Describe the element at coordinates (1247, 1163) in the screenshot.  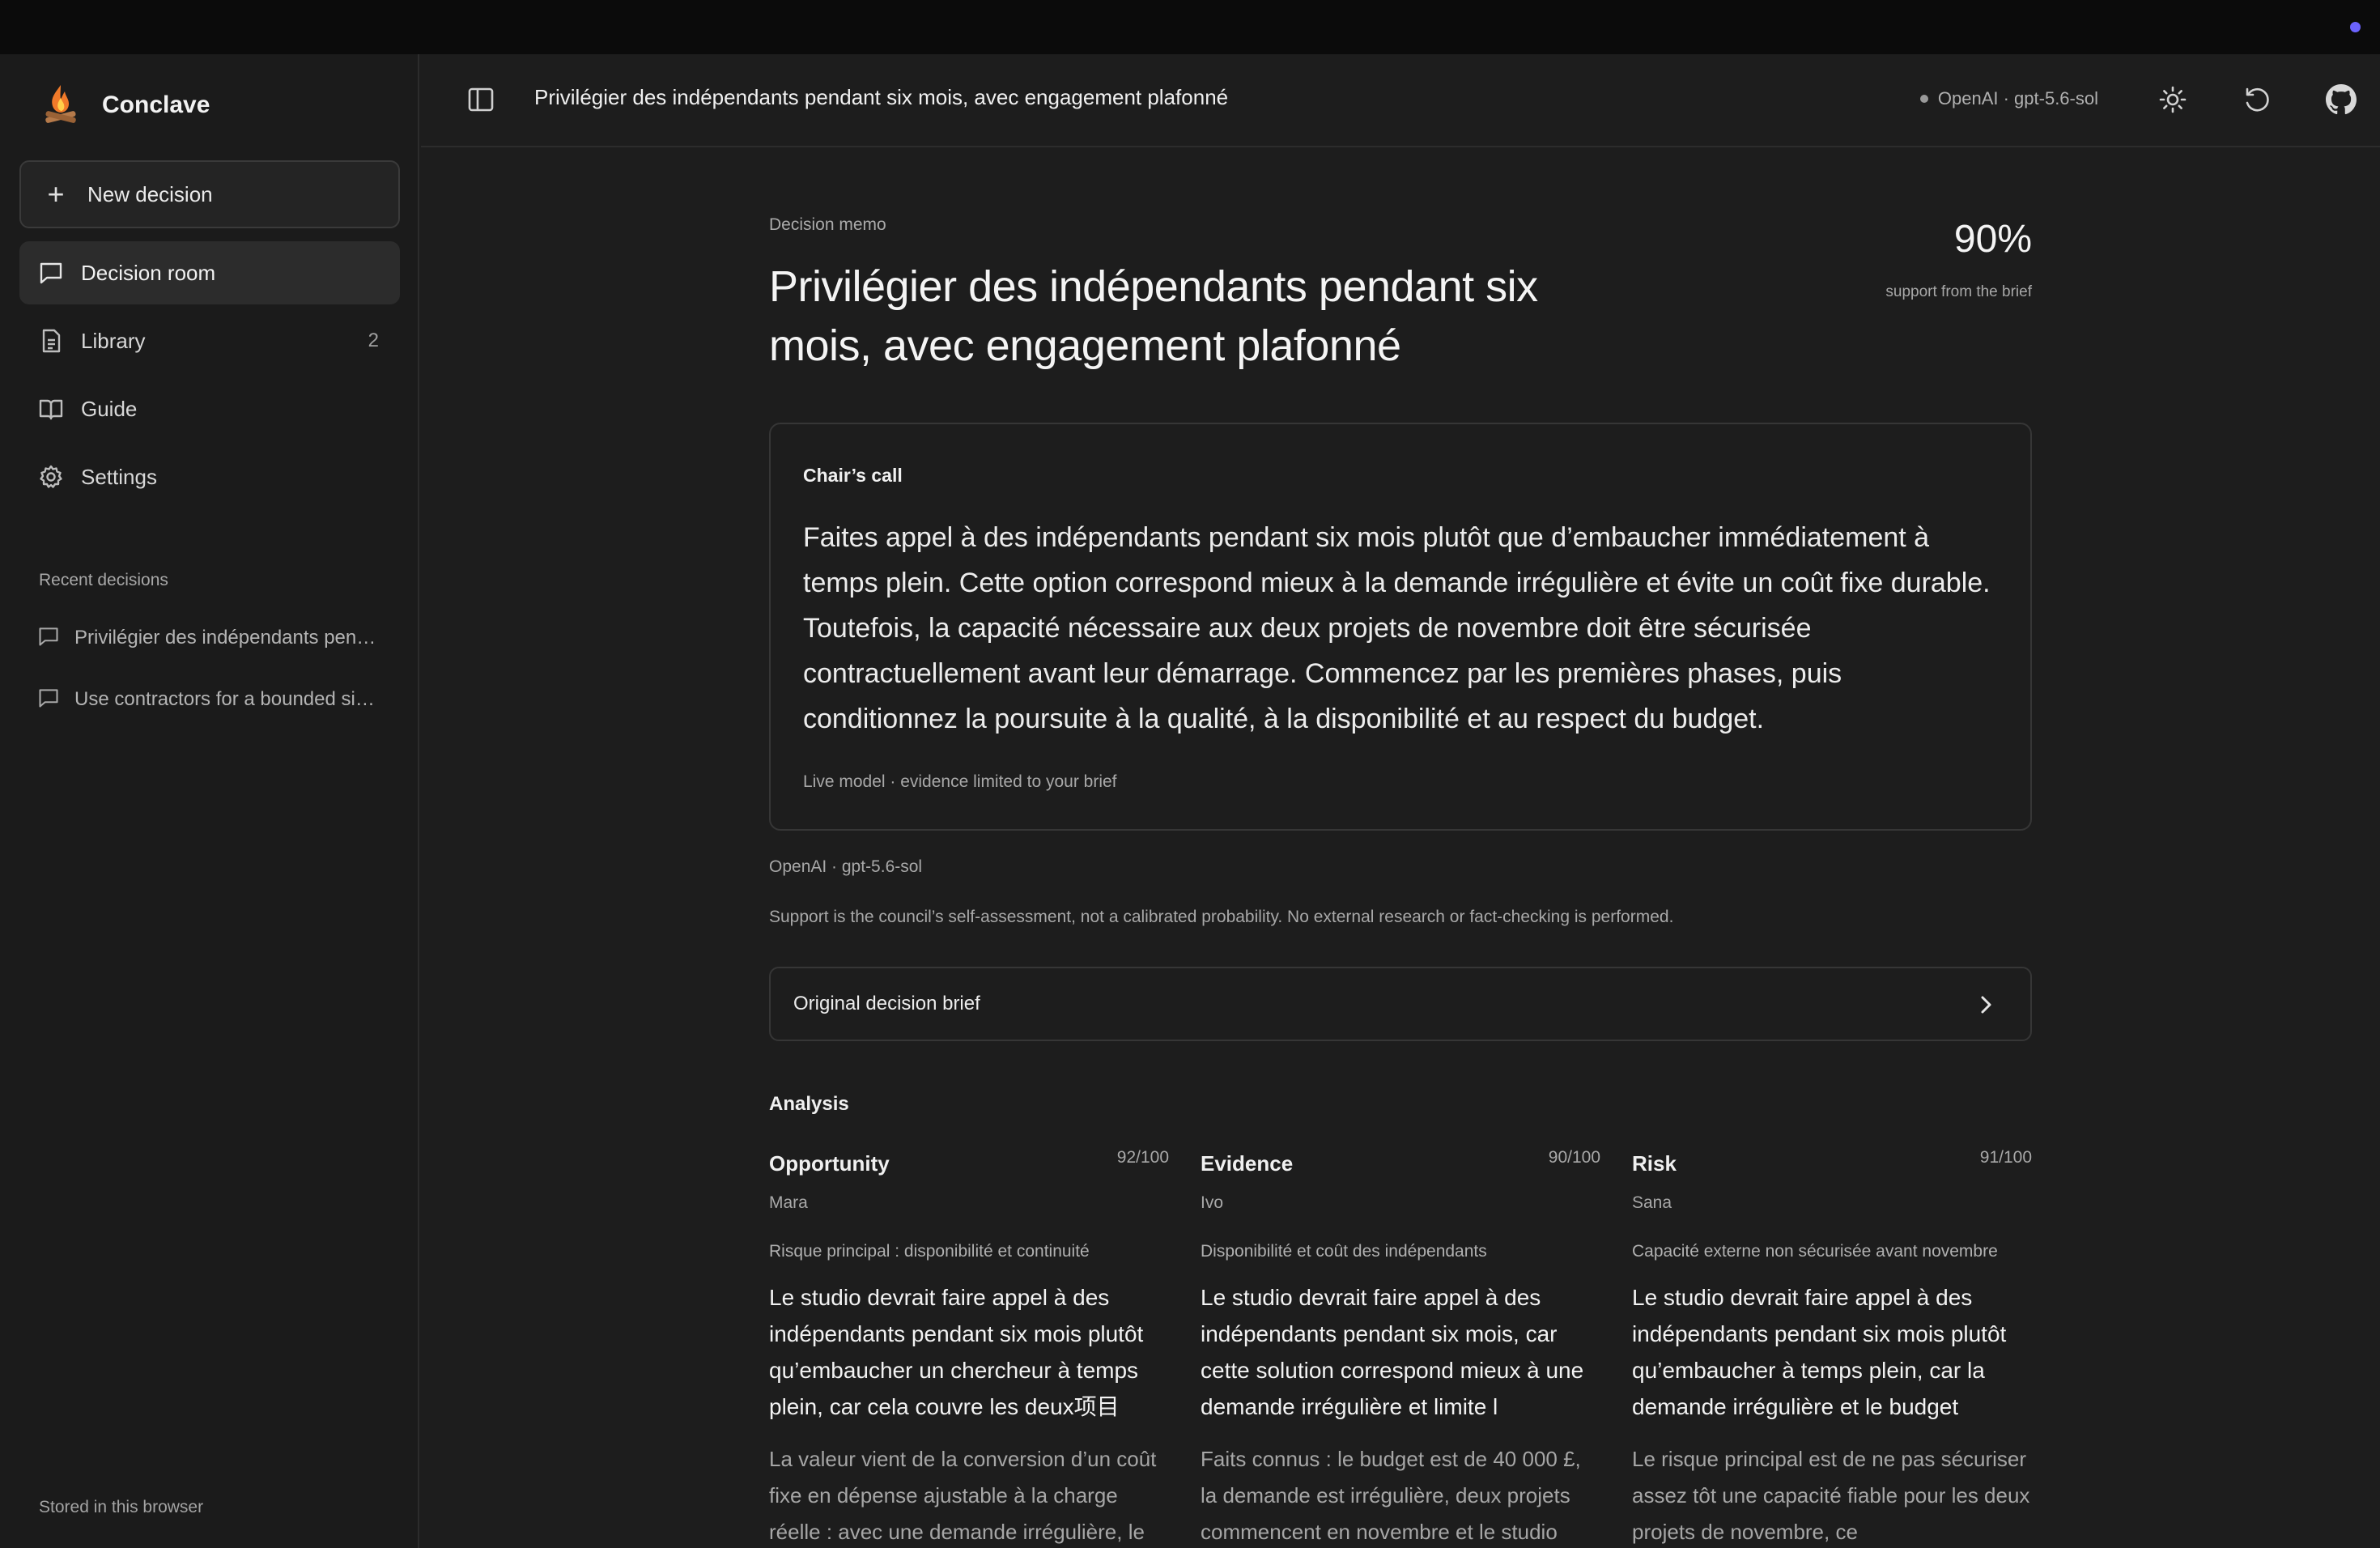
I see `analysis-column-name: Evidence` at that location.